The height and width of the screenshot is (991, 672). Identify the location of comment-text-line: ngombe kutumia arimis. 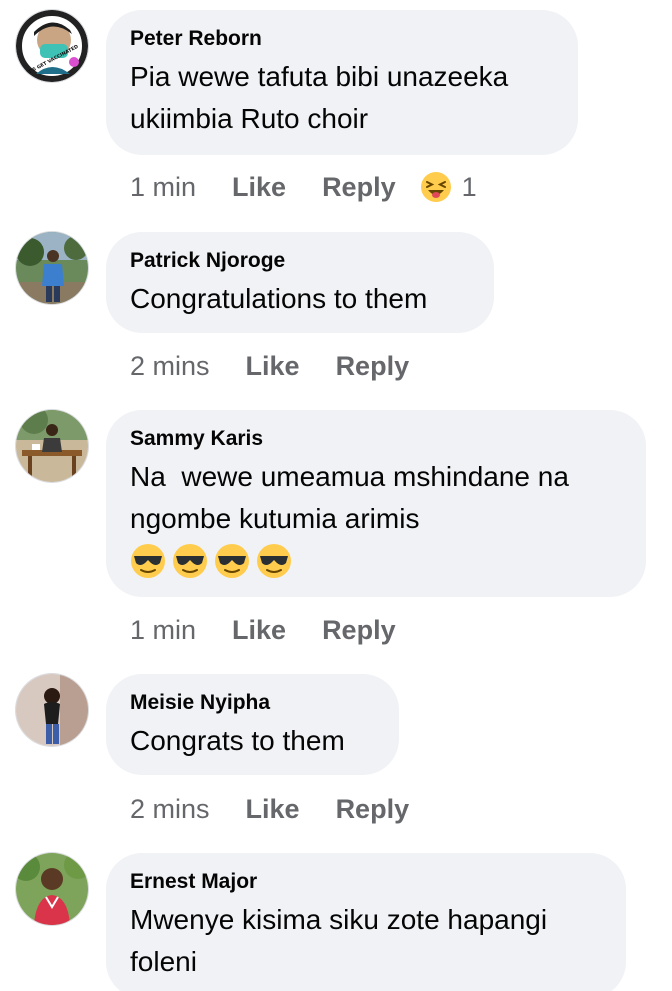
(275, 518).